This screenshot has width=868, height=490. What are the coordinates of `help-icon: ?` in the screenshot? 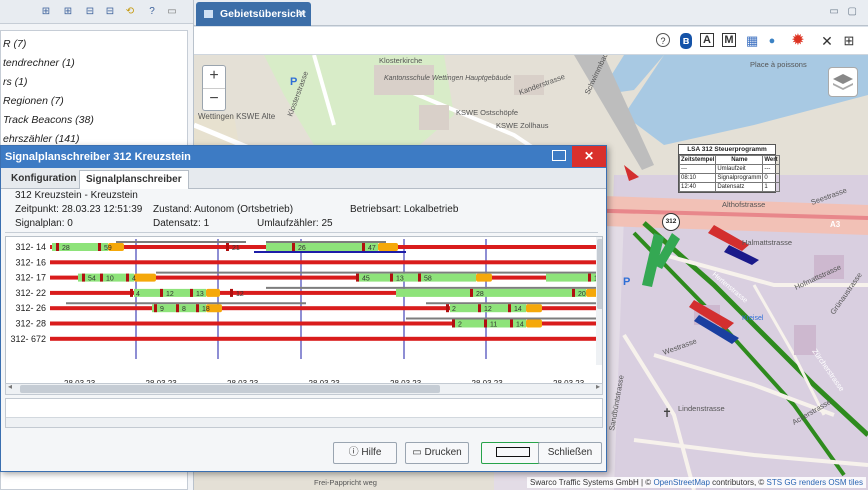 It's located at (152, 12).